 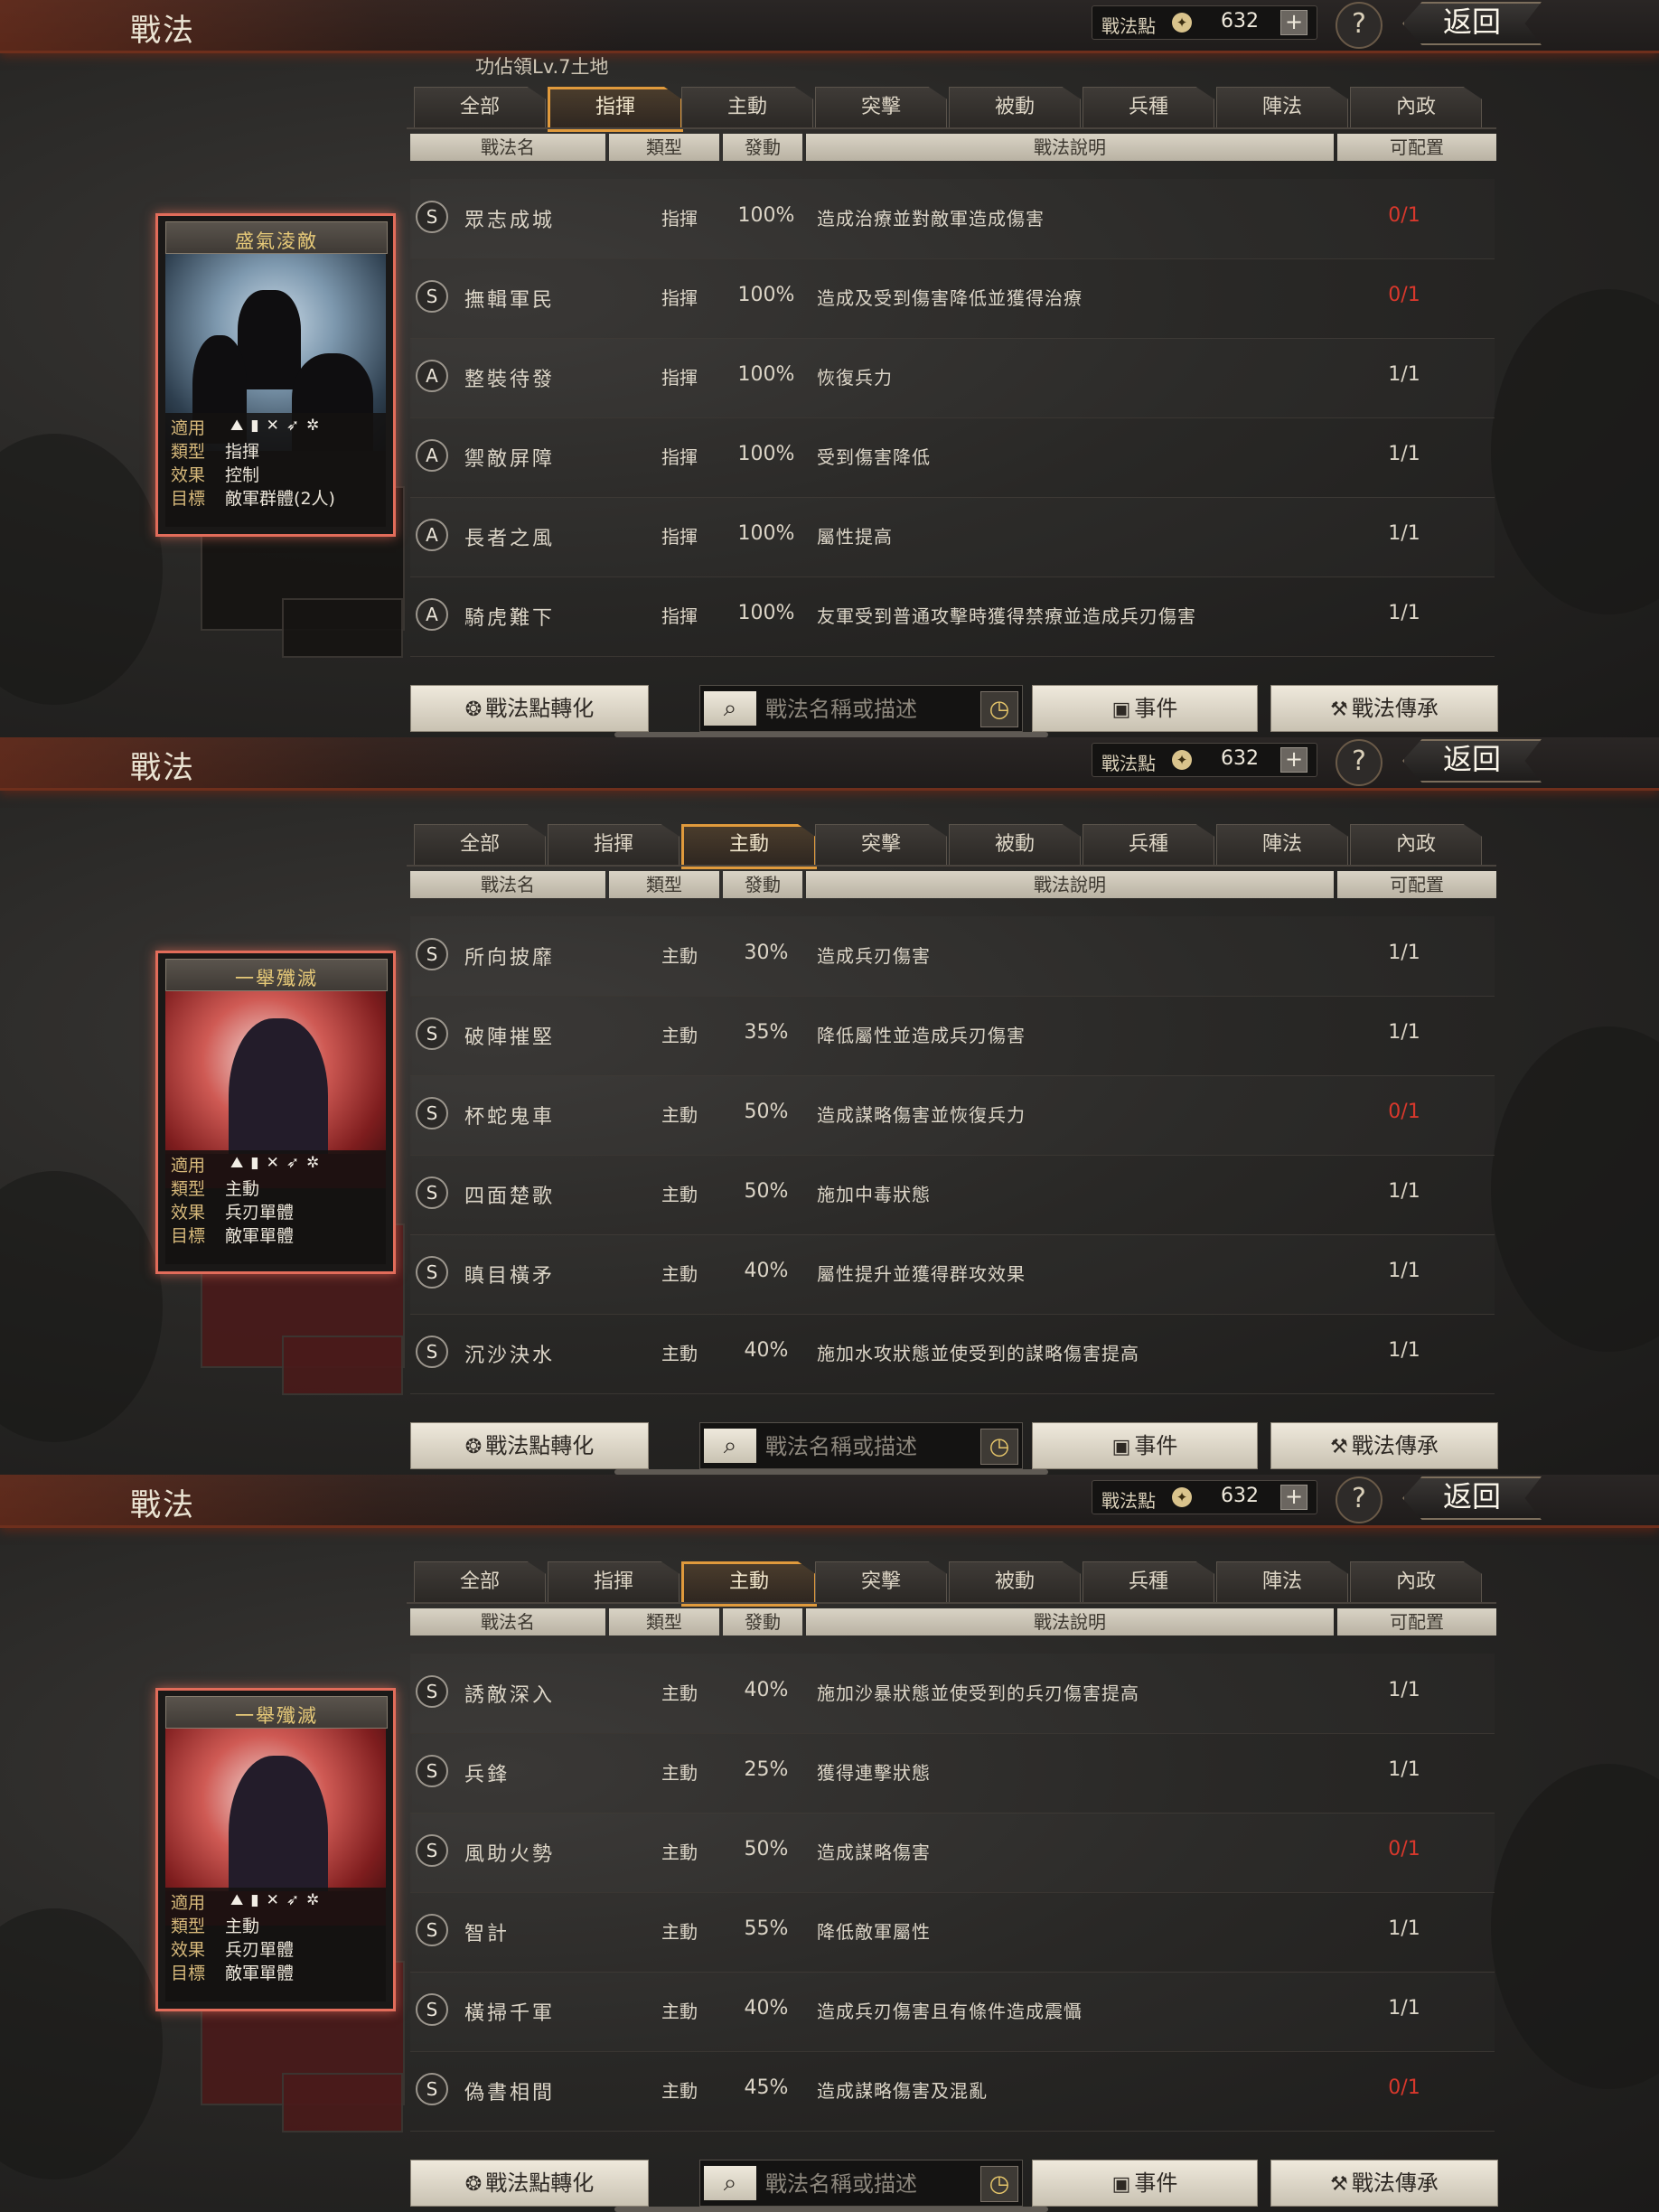 What do you see at coordinates (952, 1354) in the screenshot?
I see `skill-row: S 沉沙決水 主動 40% 施加水攻狀態並使受到的謀略傷害提高 1/1` at bounding box center [952, 1354].